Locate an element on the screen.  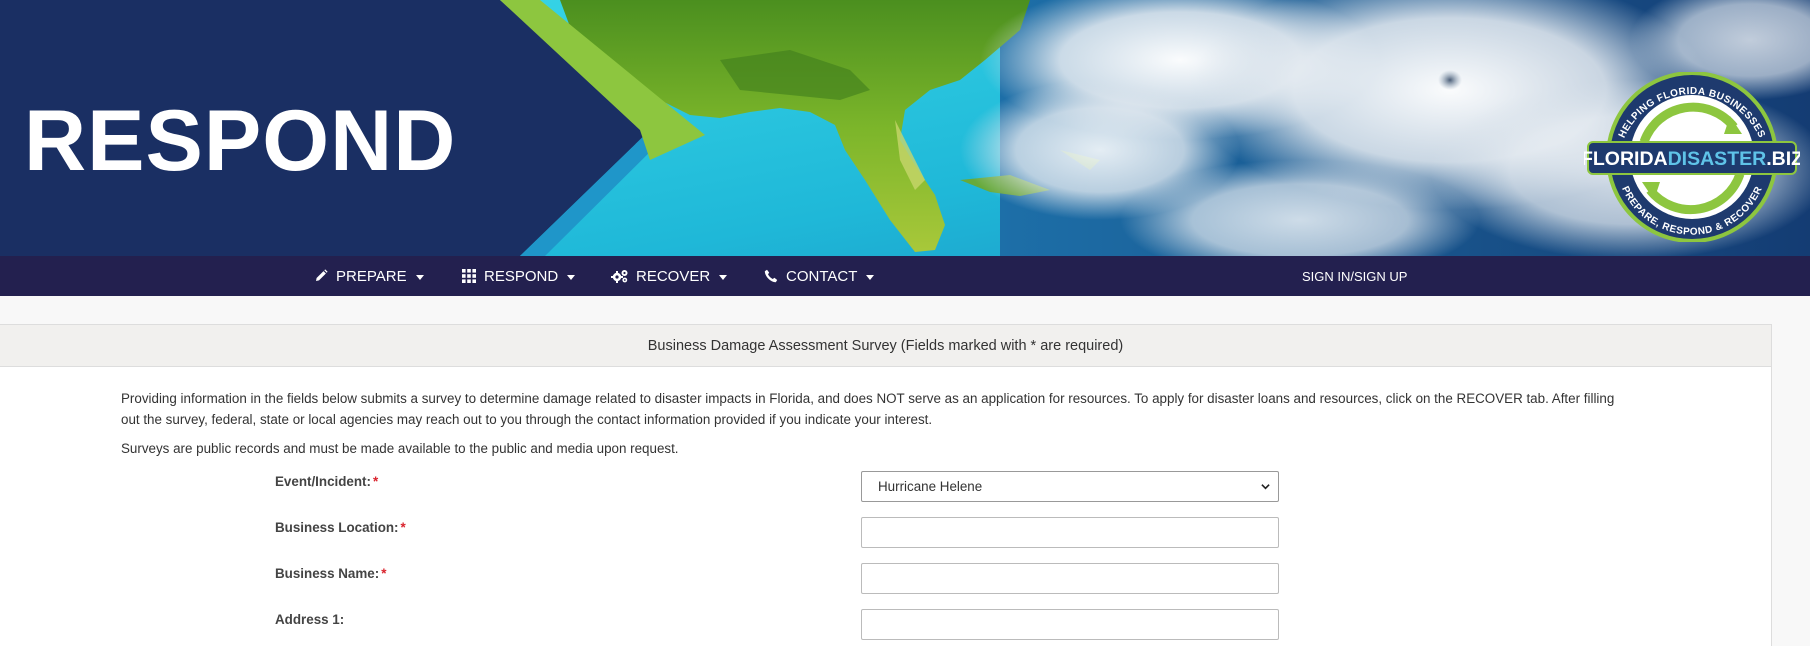
business-location-label: Business Location: * is located at coordinates (340, 527).